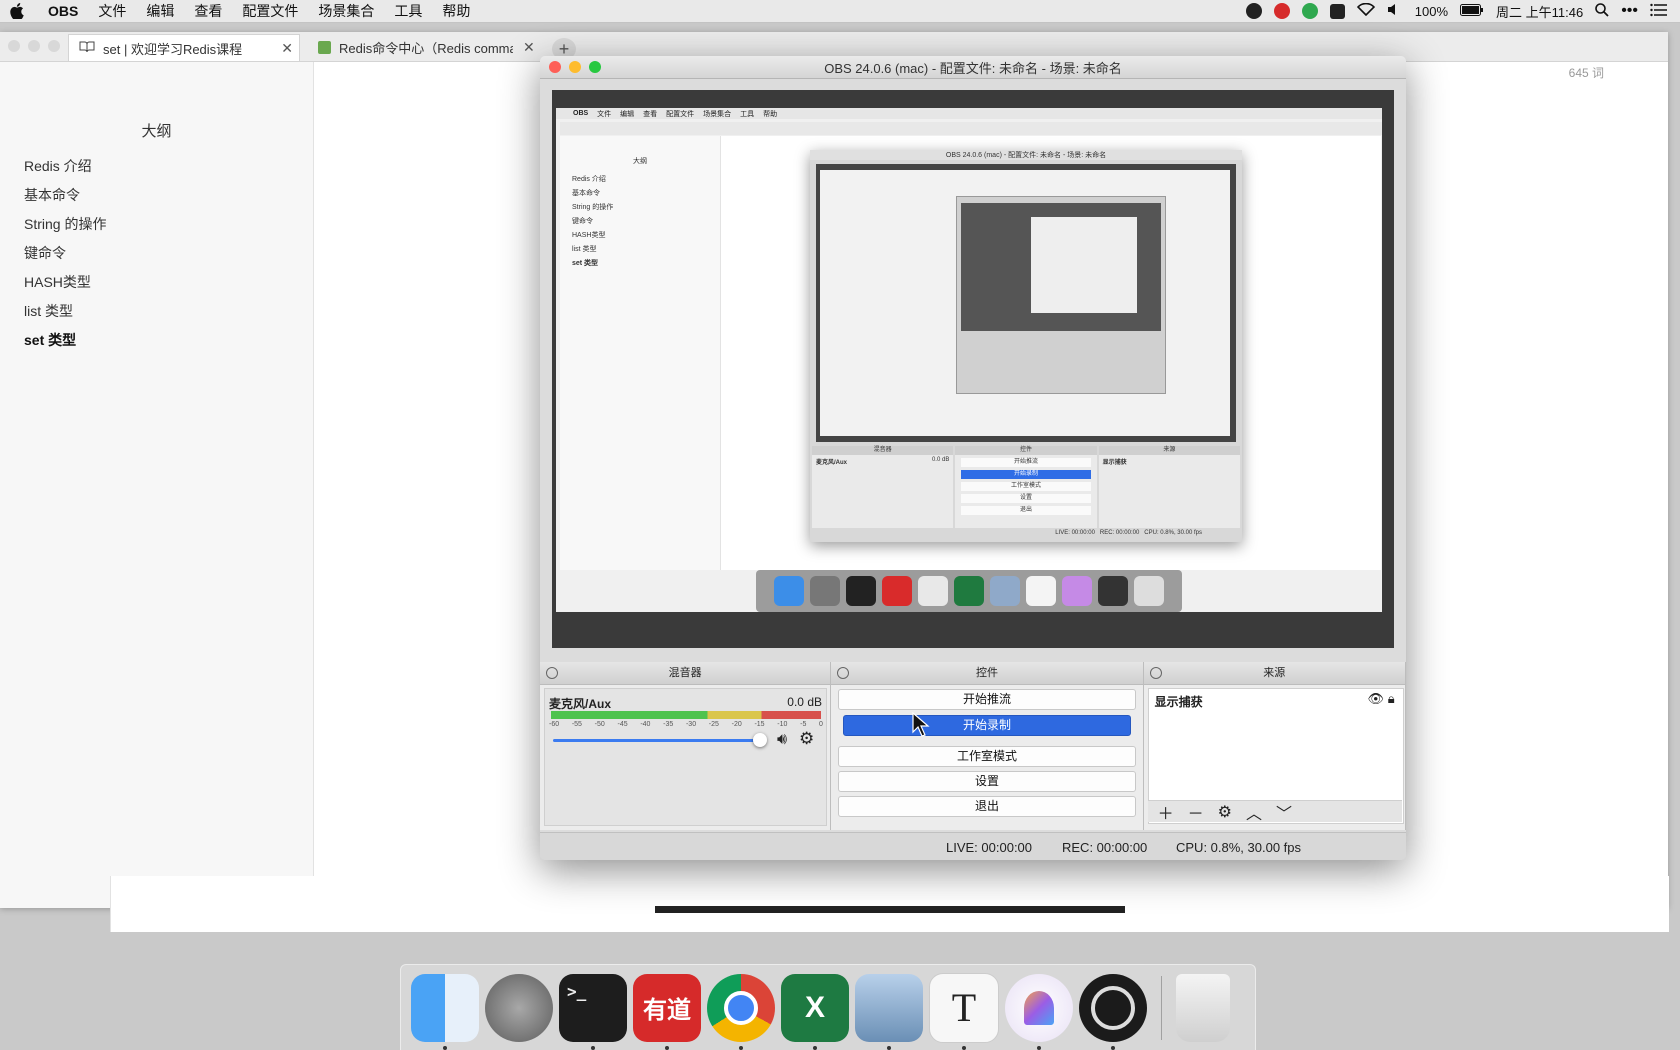  I want to click on source-item-display-capture: 显示捕获, so click(1179, 701).